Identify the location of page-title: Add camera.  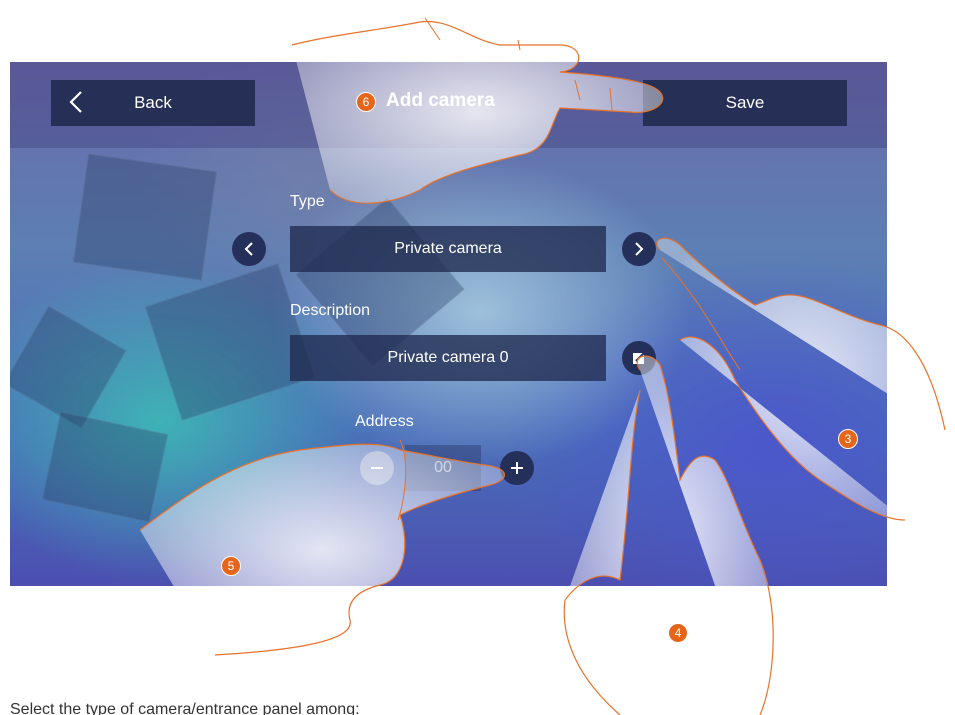
(440, 101).